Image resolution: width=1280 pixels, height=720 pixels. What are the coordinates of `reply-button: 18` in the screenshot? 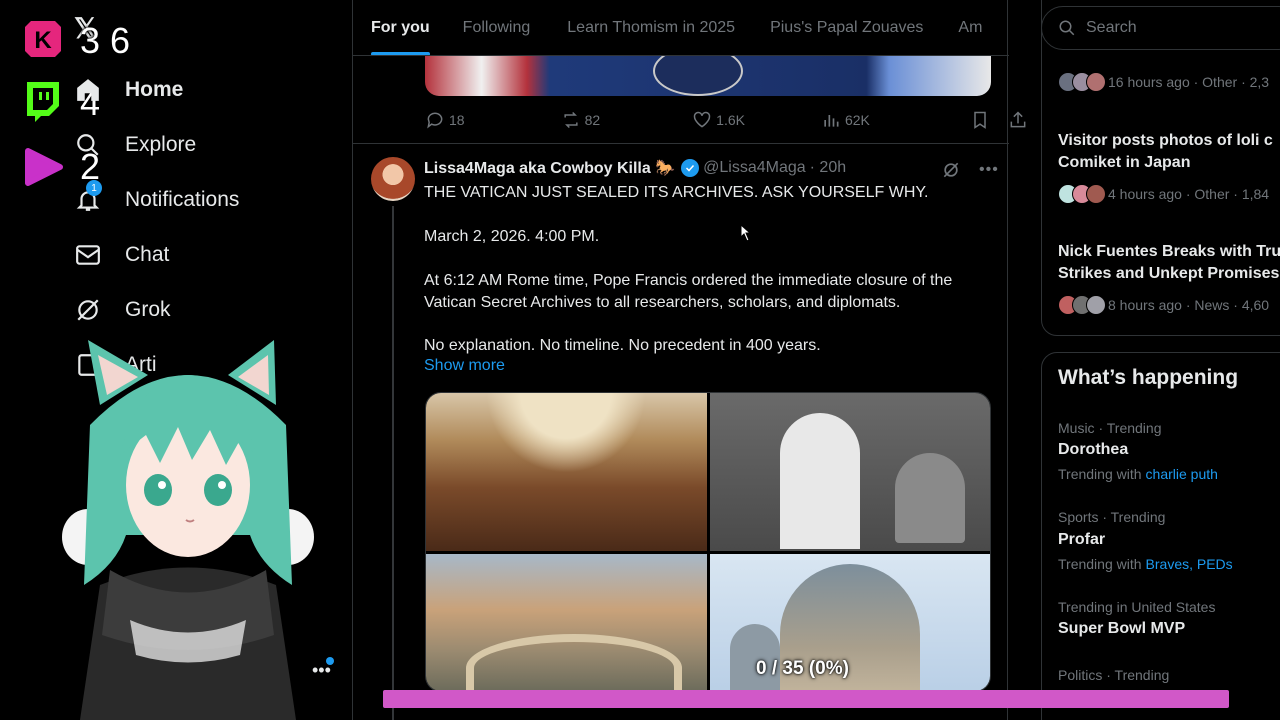 It's located at (445, 120).